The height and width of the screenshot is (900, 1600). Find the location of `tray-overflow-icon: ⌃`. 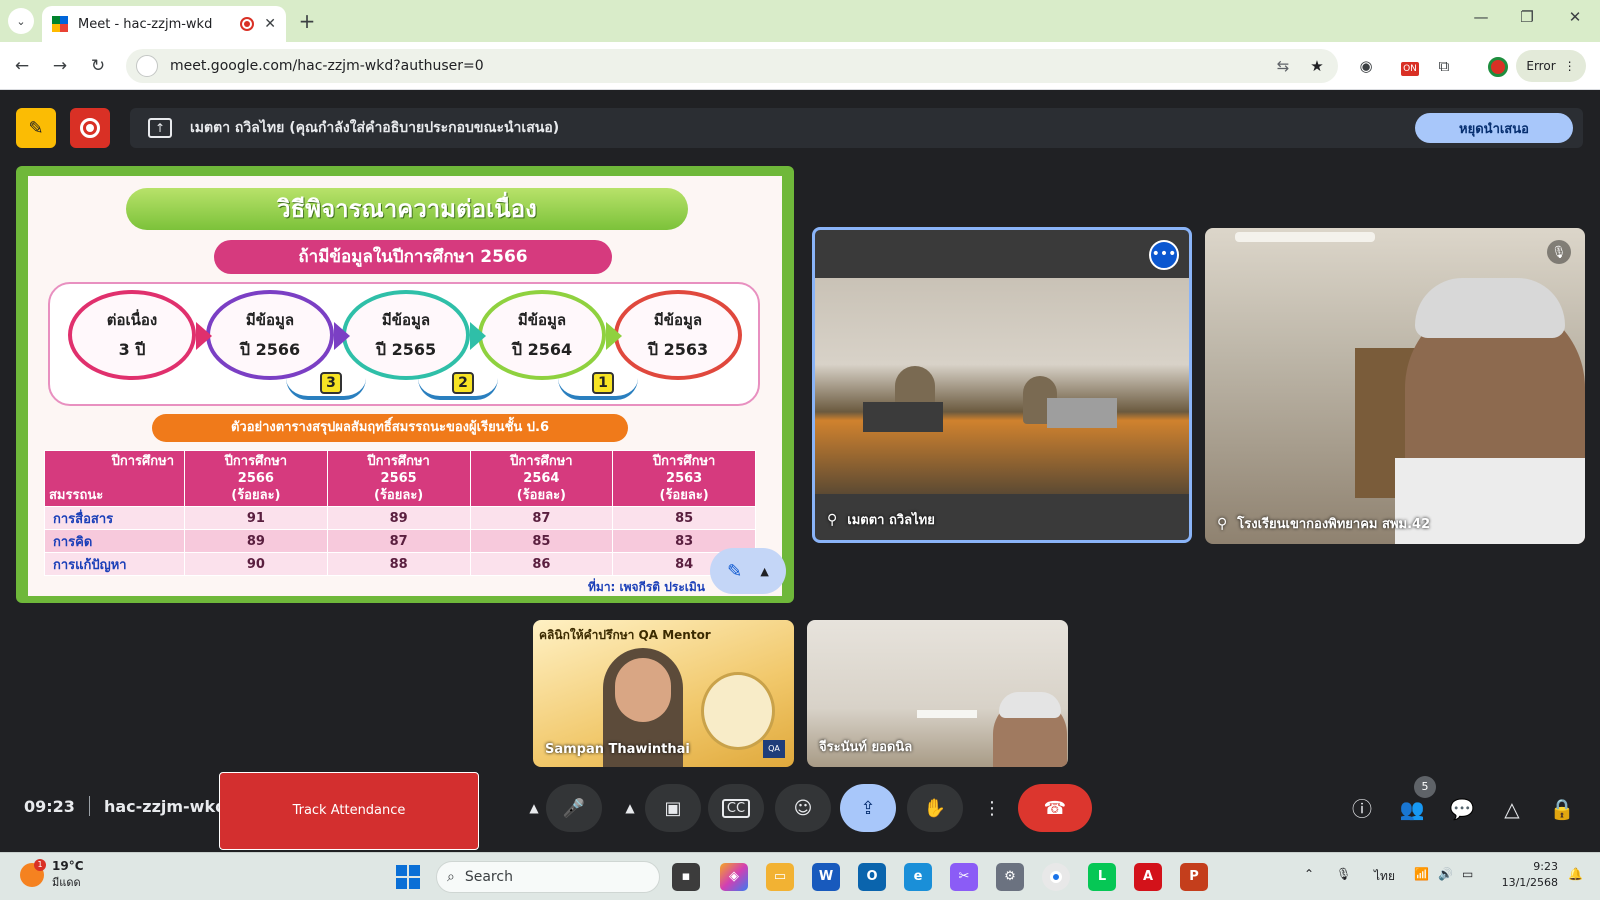

tray-overflow-icon: ⌃ is located at coordinates (1309, 874).